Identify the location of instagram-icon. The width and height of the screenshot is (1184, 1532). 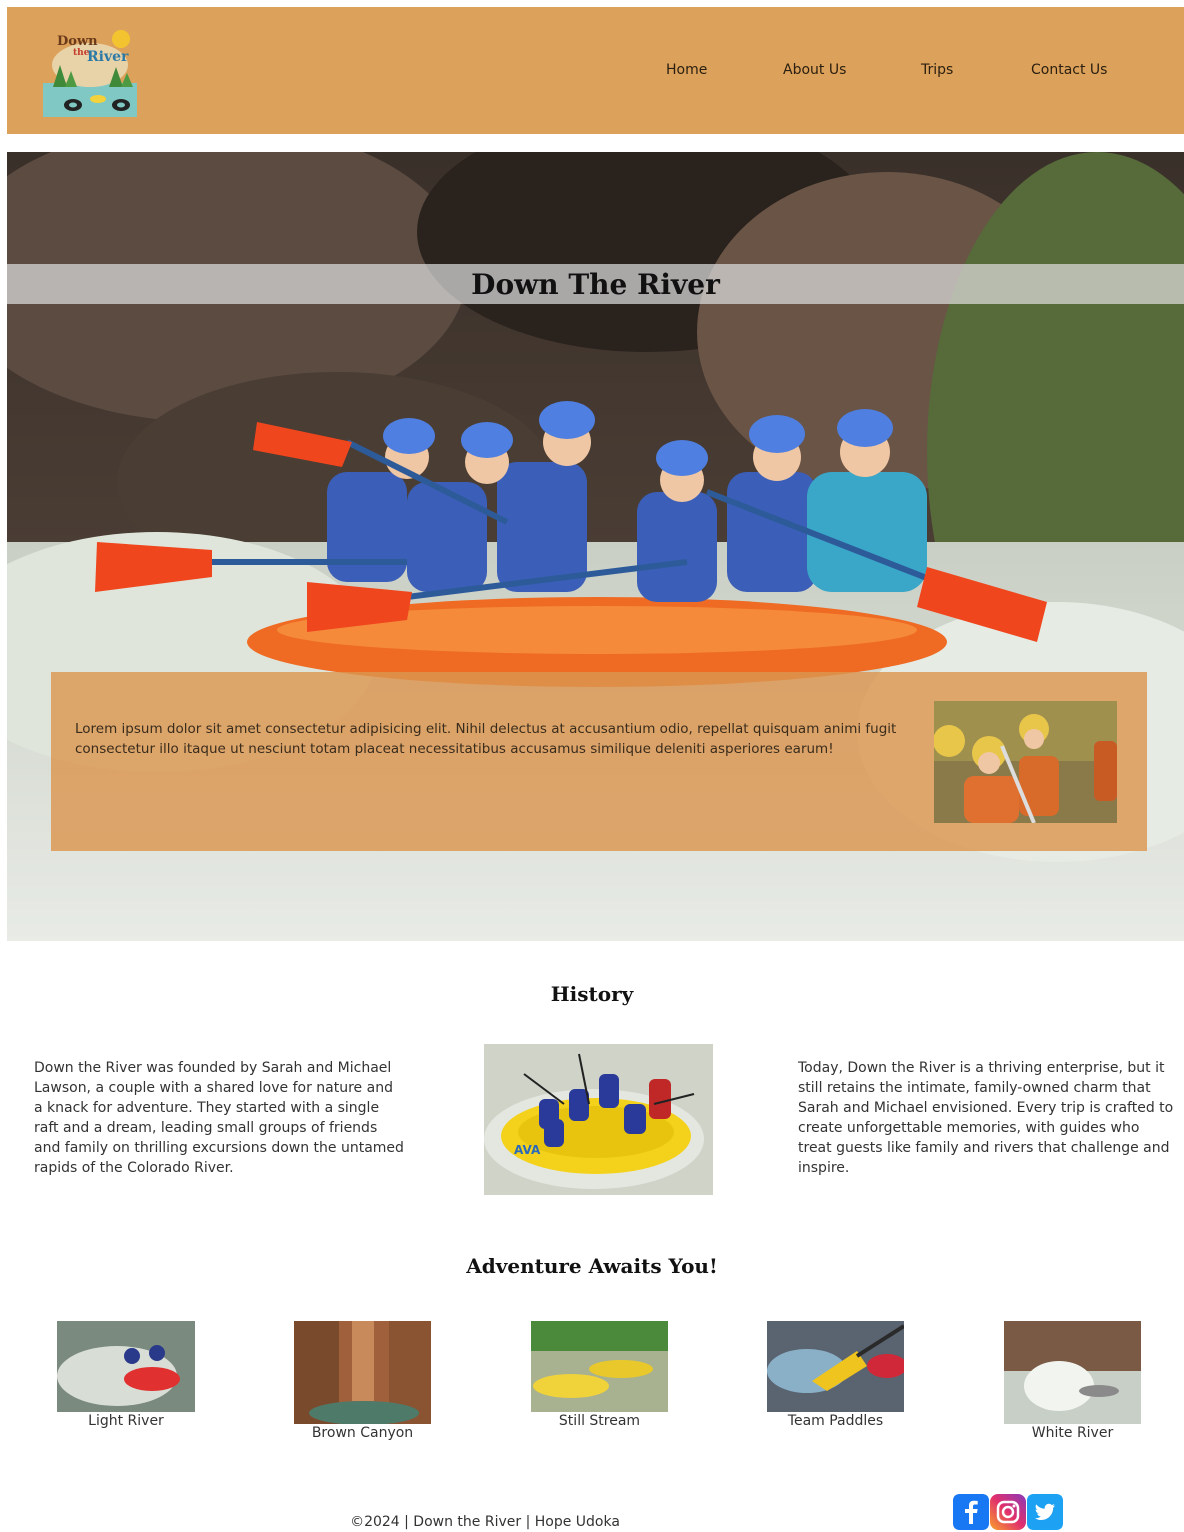
(1008, 1512).